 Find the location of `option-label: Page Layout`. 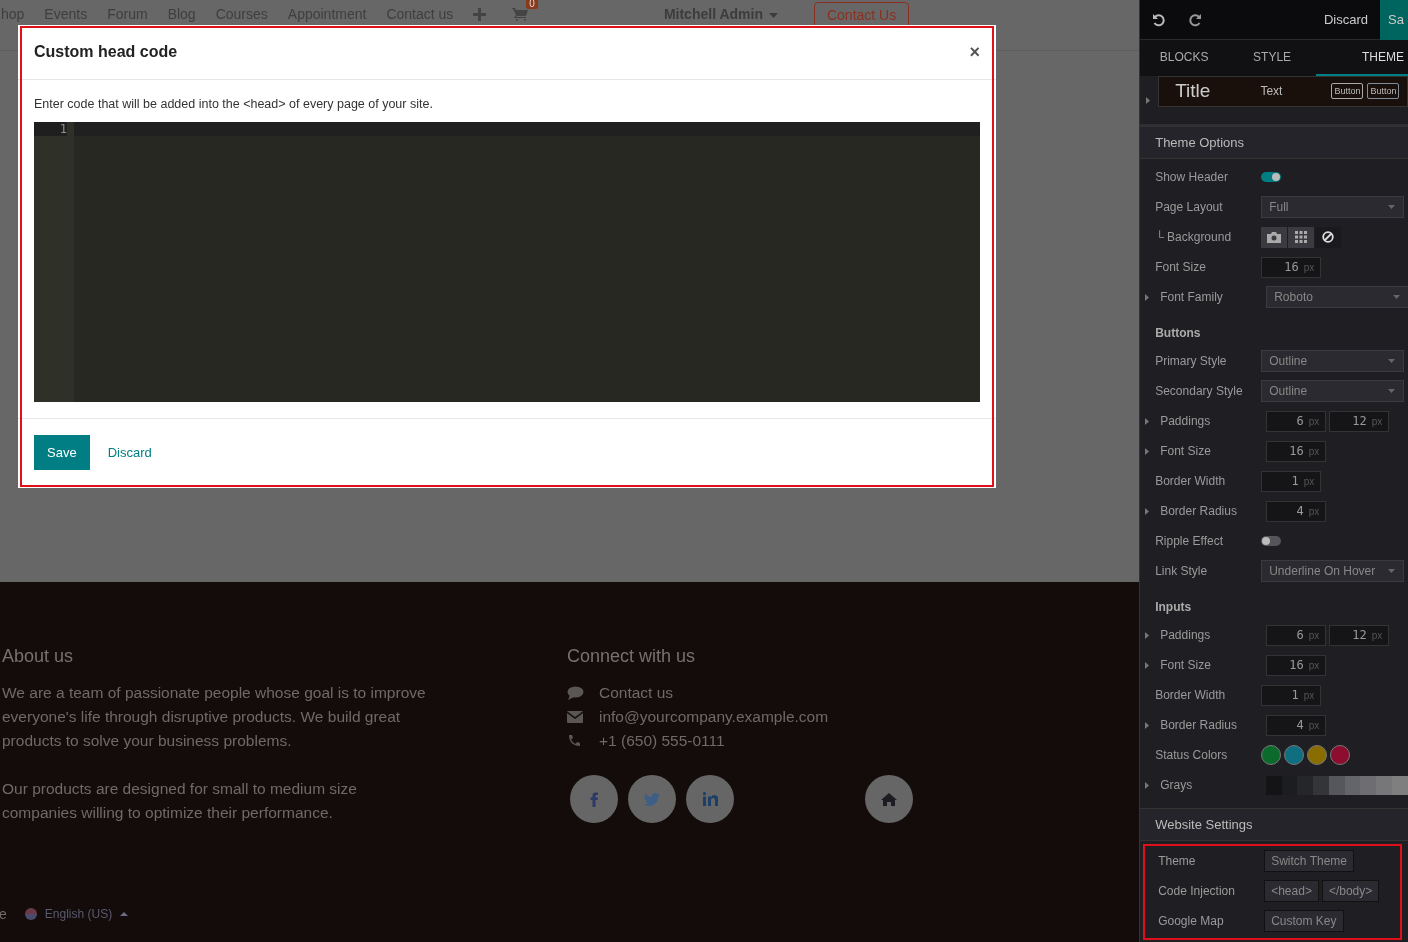

option-label: Page Layout is located at coordinates (1189, 207).